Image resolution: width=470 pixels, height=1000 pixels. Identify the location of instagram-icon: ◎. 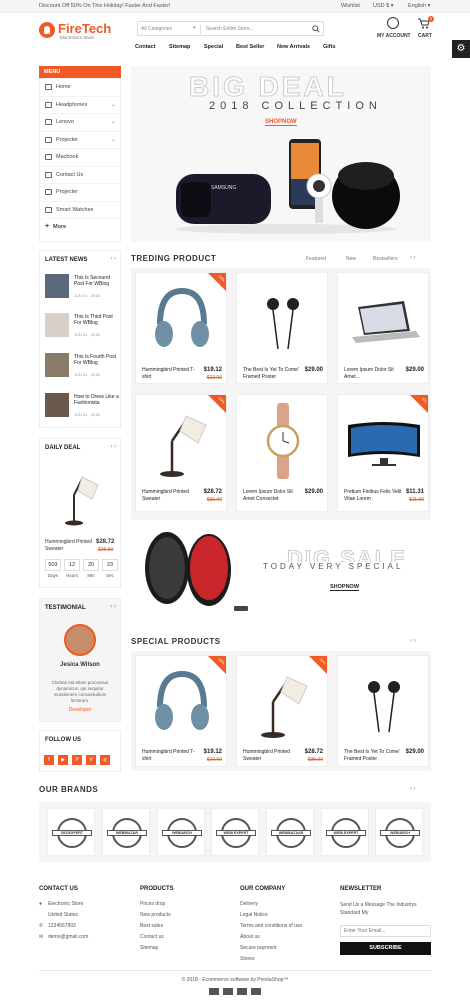
(105, 760).